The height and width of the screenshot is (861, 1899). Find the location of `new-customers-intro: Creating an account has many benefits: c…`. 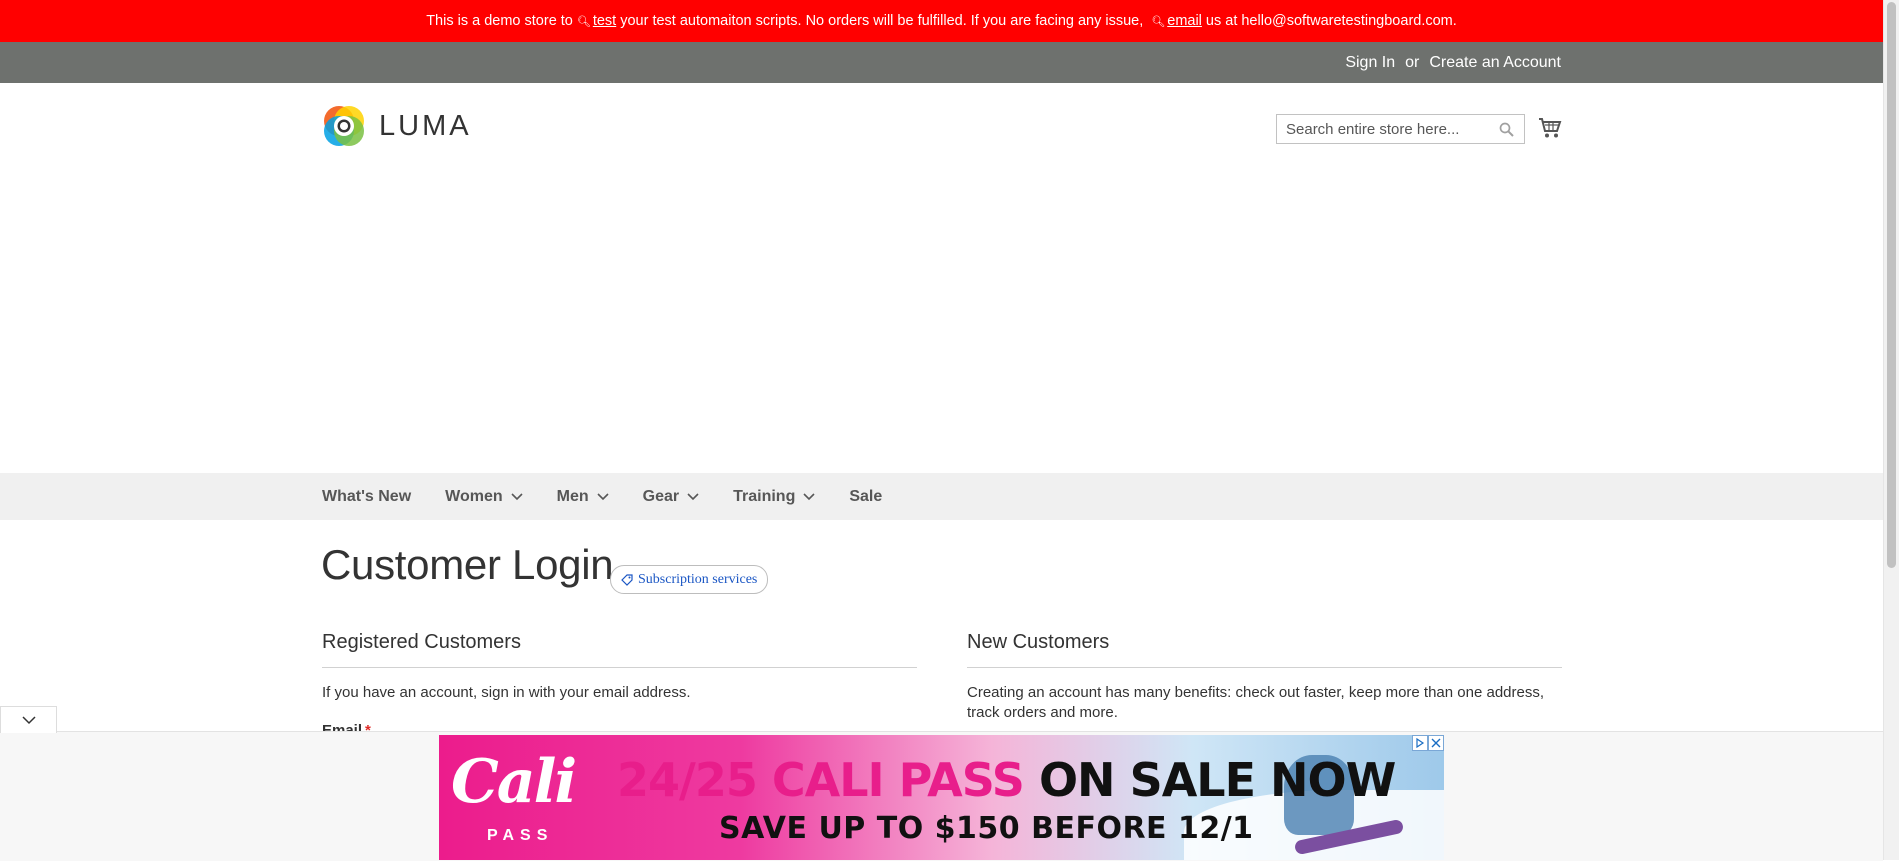

new-customers-intro: Creating an account has many benefits: c… is located at coordinates (1256, 702).